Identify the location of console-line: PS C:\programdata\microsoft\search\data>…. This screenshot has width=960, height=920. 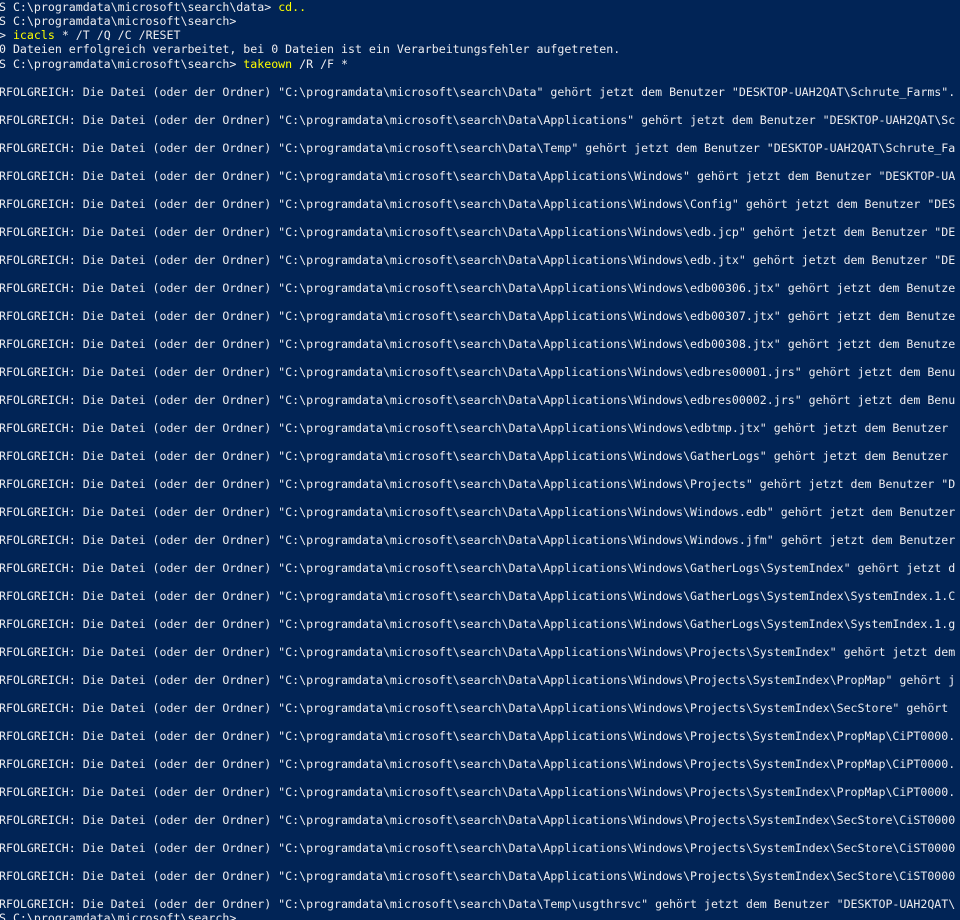
(153, 7).